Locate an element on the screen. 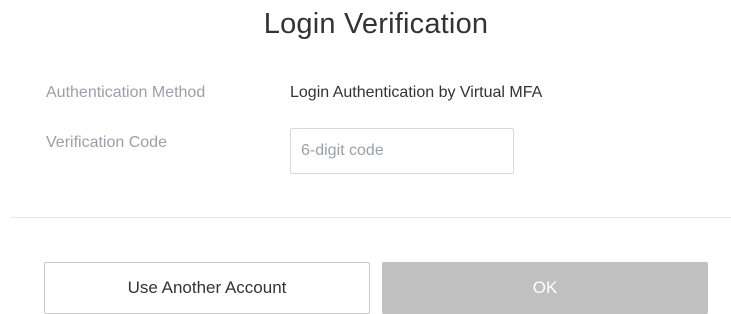 The height and width of the screenshot is (314, 731). verification-code-label: Verification Code is located at coordinates (106, 142).